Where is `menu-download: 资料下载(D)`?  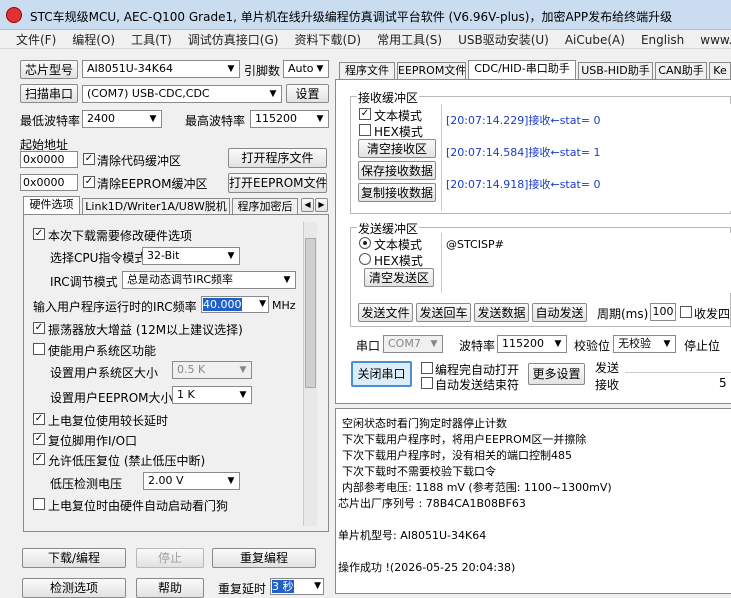
menu-download: 资料下载(D) is located at coordinates (327, 39).